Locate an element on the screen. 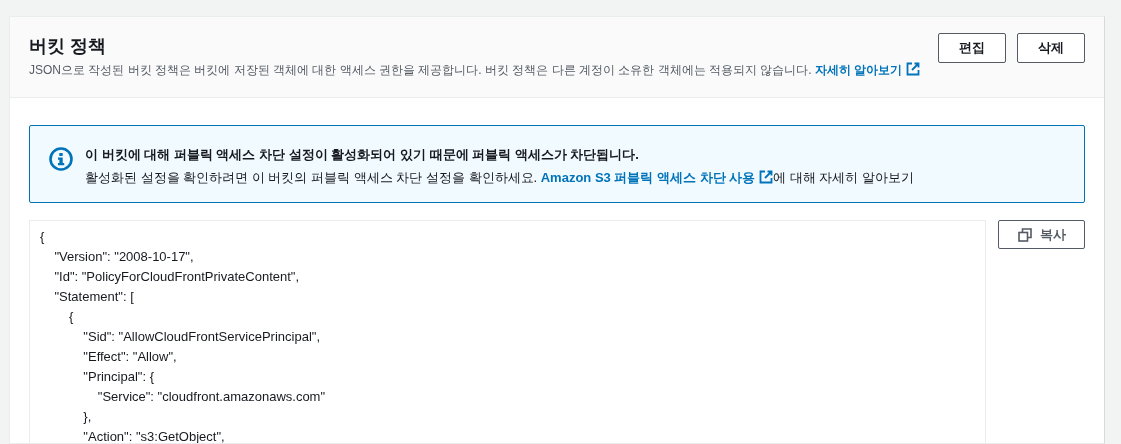 This screenshot has width=1121, height=444. code-line: "Action": "s3:GetObject", is located at coordinates (154, 435).